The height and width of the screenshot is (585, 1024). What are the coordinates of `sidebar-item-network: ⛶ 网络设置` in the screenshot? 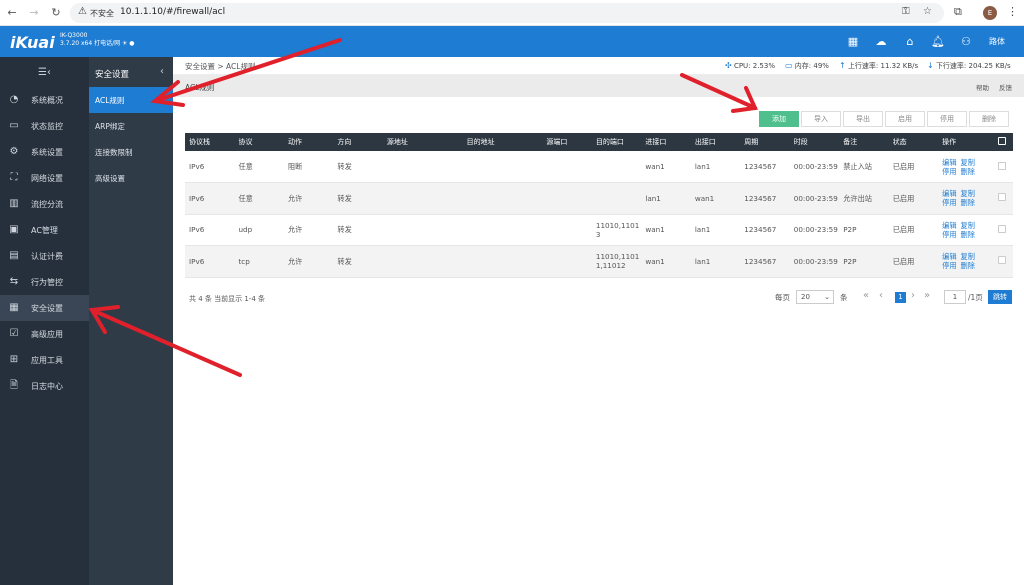 It's located at (44, 178).